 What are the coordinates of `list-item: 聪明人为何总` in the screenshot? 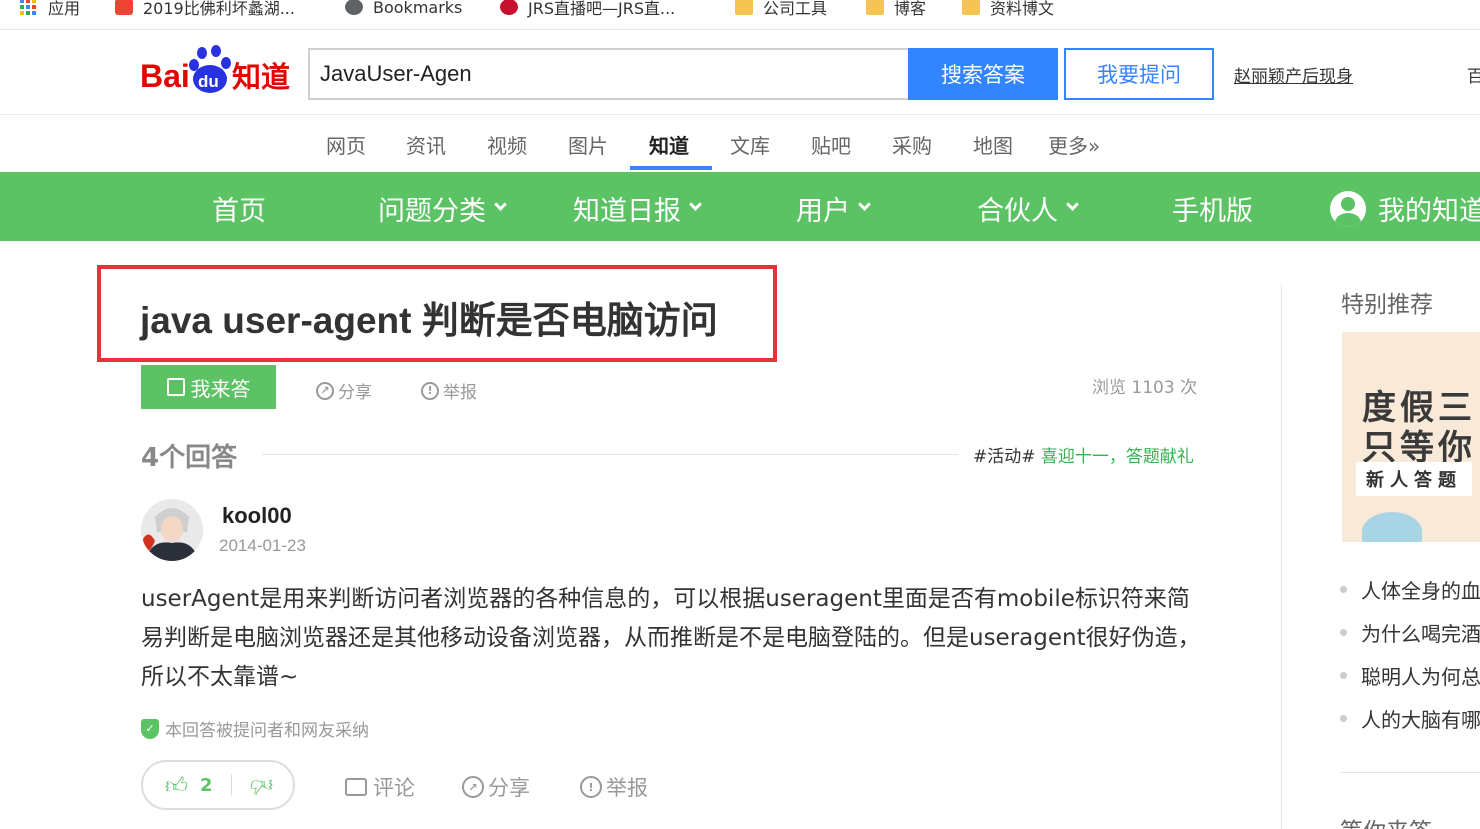 It's located at (1410, 675).